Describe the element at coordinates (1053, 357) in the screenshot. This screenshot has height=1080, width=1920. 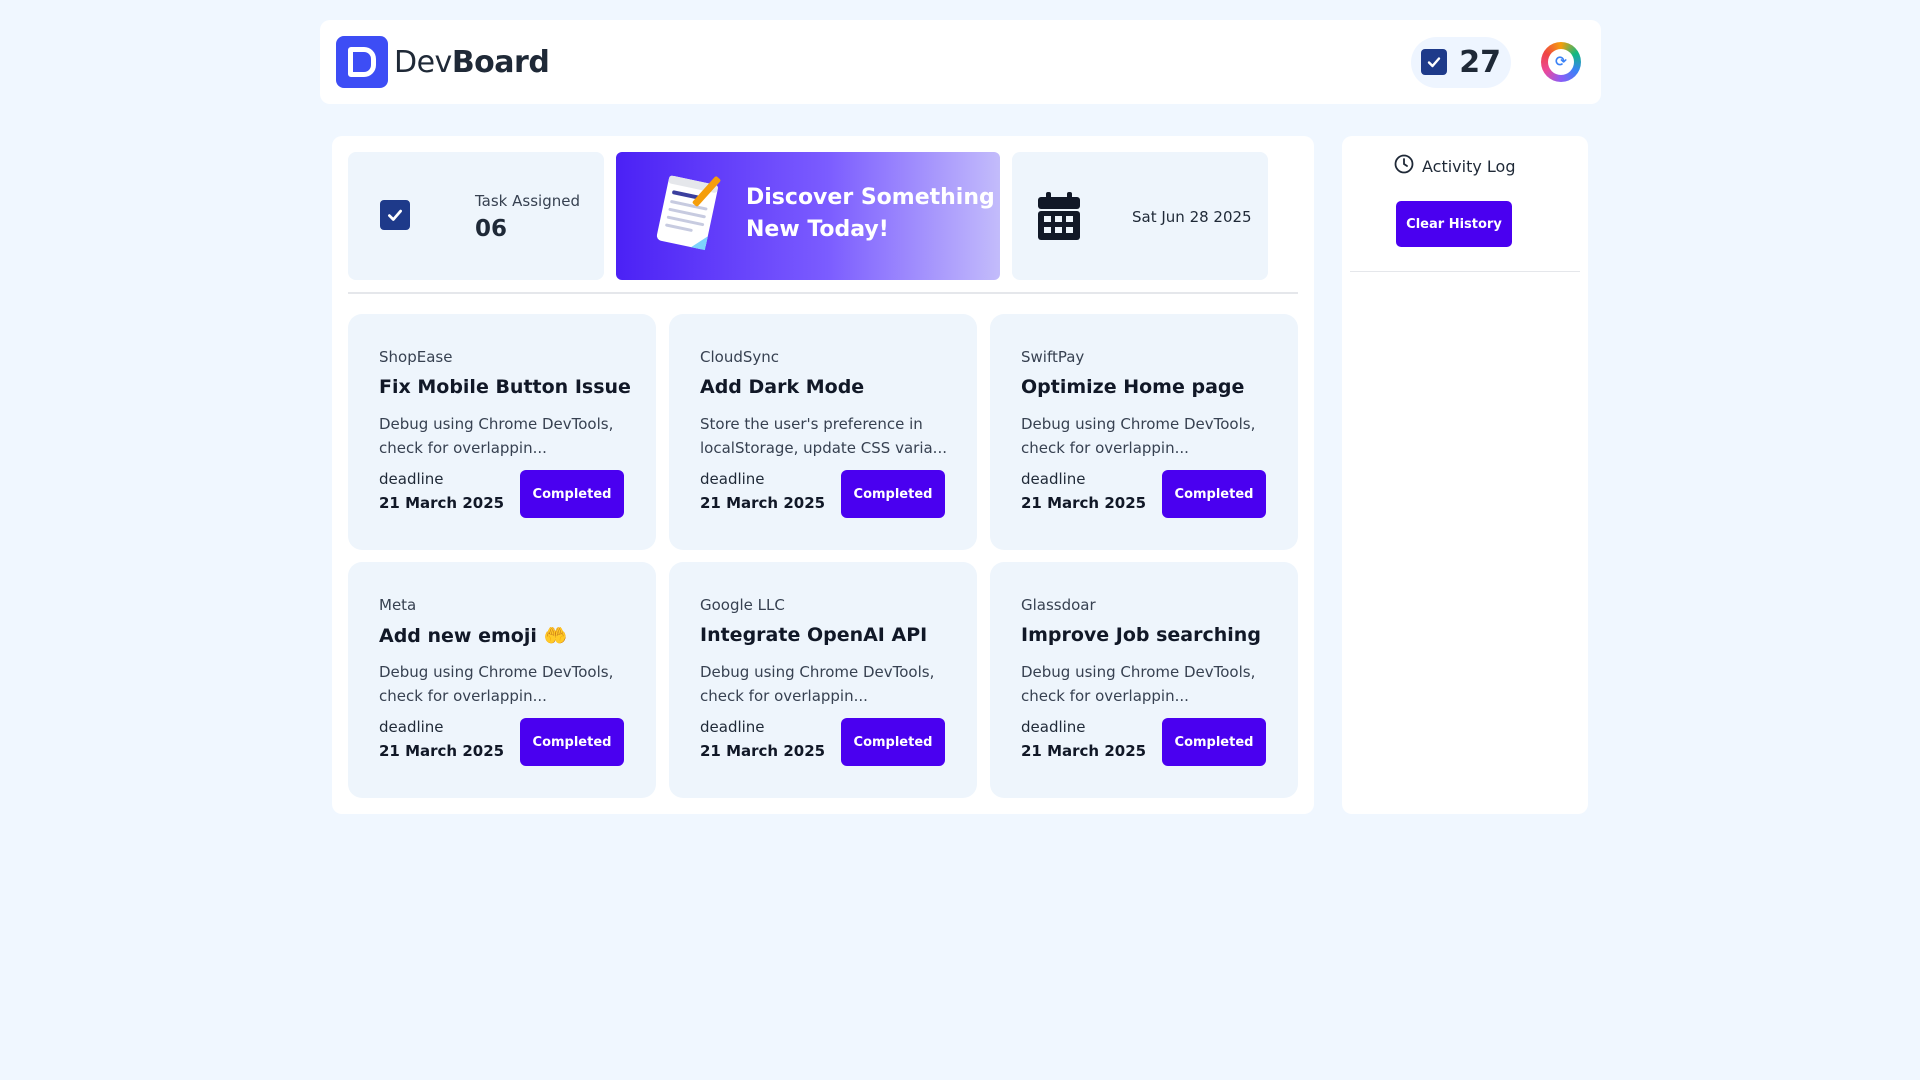
I see `task-company: SwiftPay` at that location.